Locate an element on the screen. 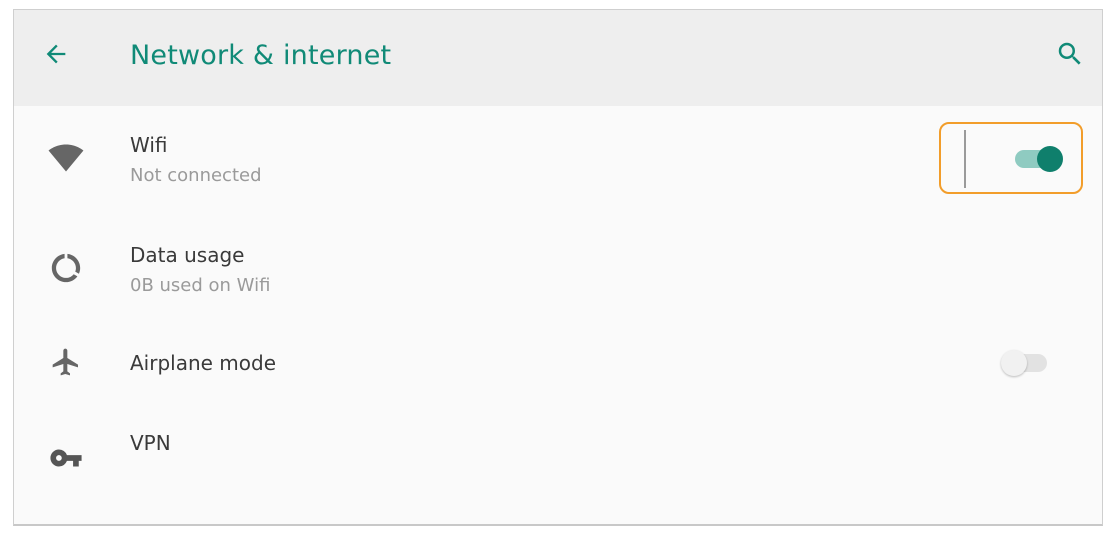  wifi-icon is located at coordinates (66, 158).